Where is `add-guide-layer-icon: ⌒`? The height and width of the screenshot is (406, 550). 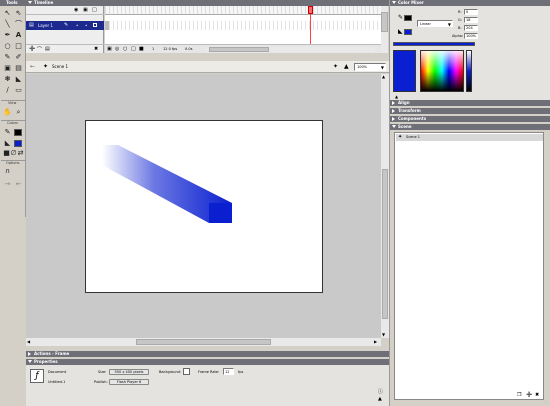 add-guide-layer-icon: ⌒ is located at coordinates (39, 49).